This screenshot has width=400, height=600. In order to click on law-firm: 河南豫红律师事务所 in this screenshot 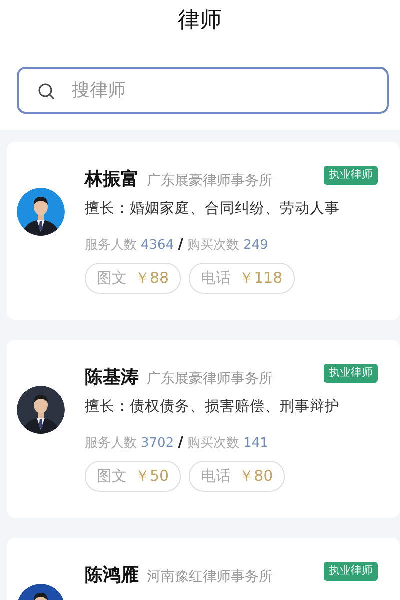, I will do `click(210, 577)`.